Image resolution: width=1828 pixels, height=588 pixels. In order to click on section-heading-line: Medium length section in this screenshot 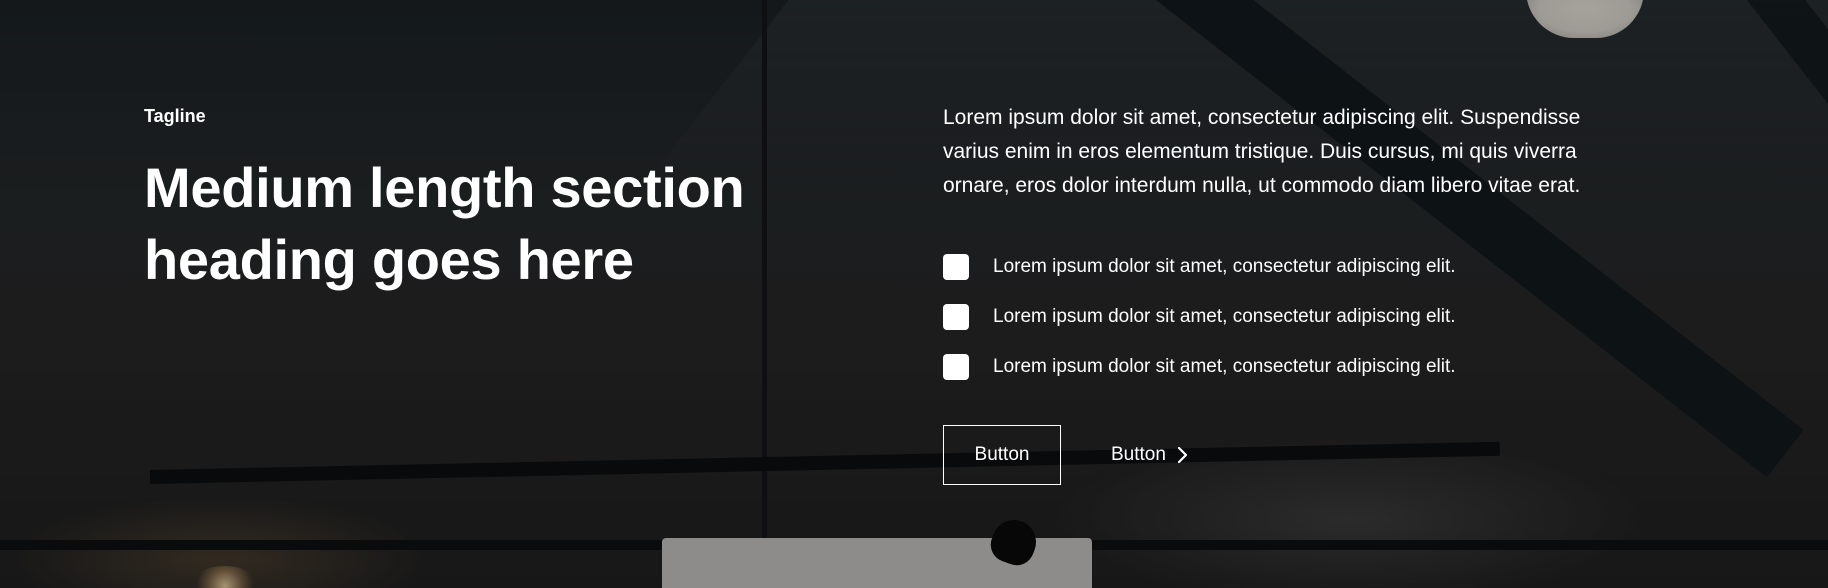, I will do `click(444, 187)`.